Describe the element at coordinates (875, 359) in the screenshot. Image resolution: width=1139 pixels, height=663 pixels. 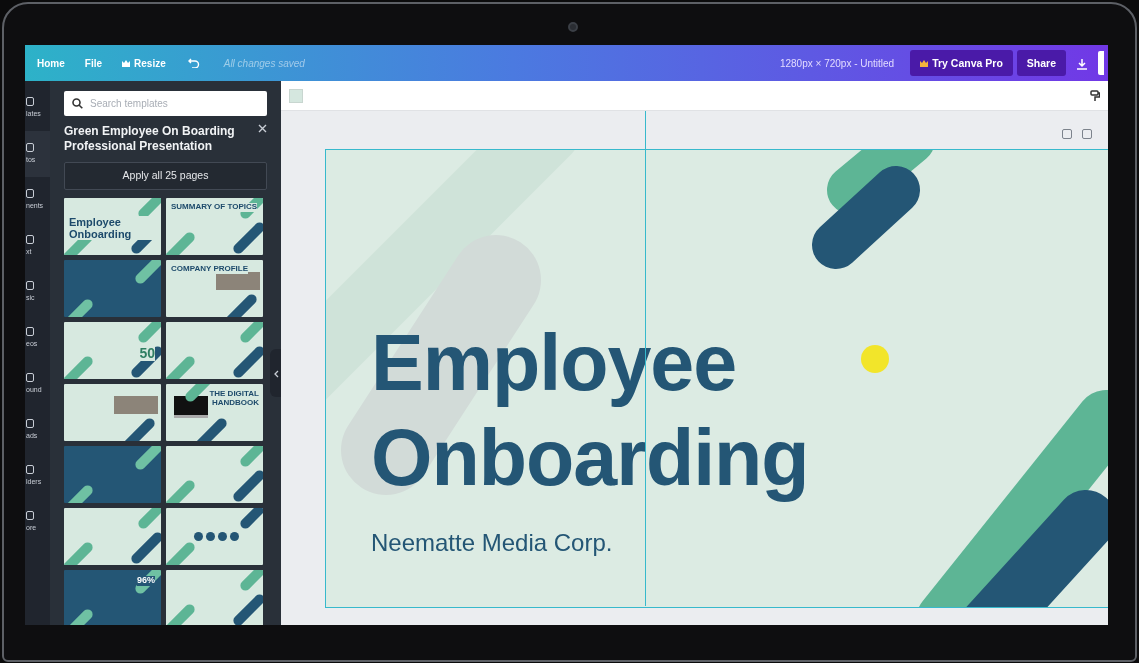
I see `cursor-highlight` at that location.